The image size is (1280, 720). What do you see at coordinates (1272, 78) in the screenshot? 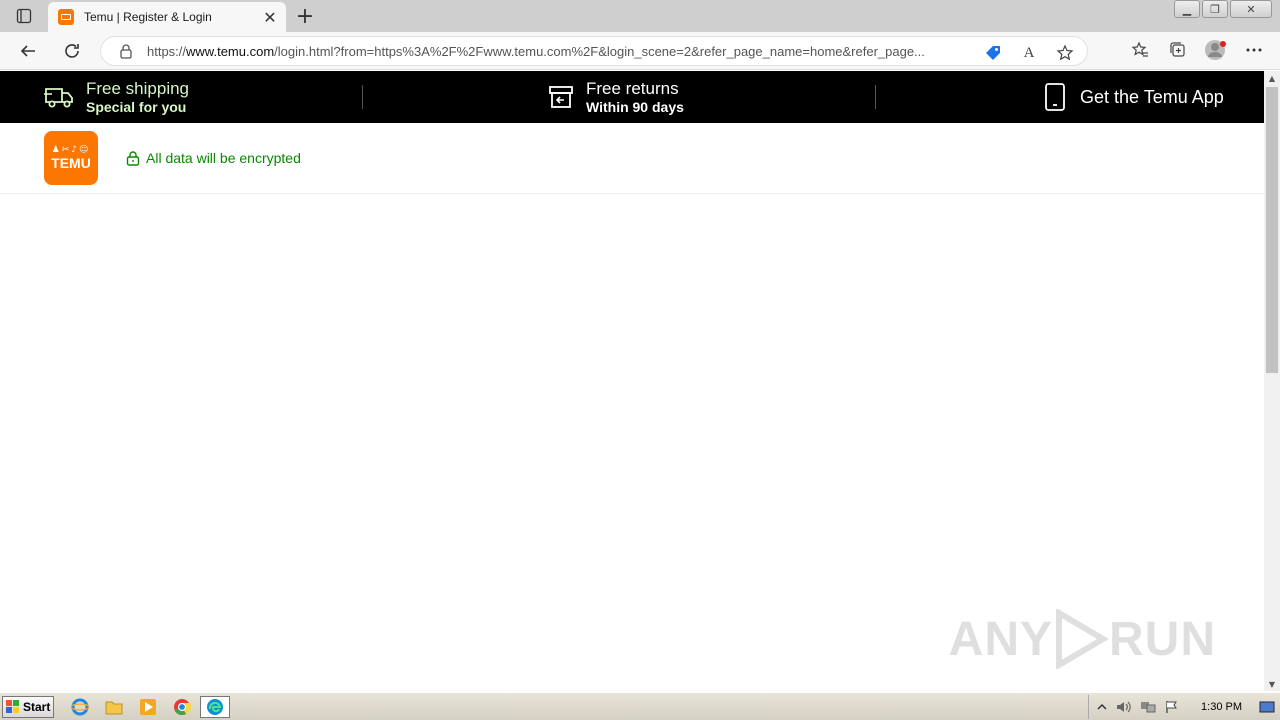
I see `scroll-up-icon: ▲` at bounding box center [1272, 78].